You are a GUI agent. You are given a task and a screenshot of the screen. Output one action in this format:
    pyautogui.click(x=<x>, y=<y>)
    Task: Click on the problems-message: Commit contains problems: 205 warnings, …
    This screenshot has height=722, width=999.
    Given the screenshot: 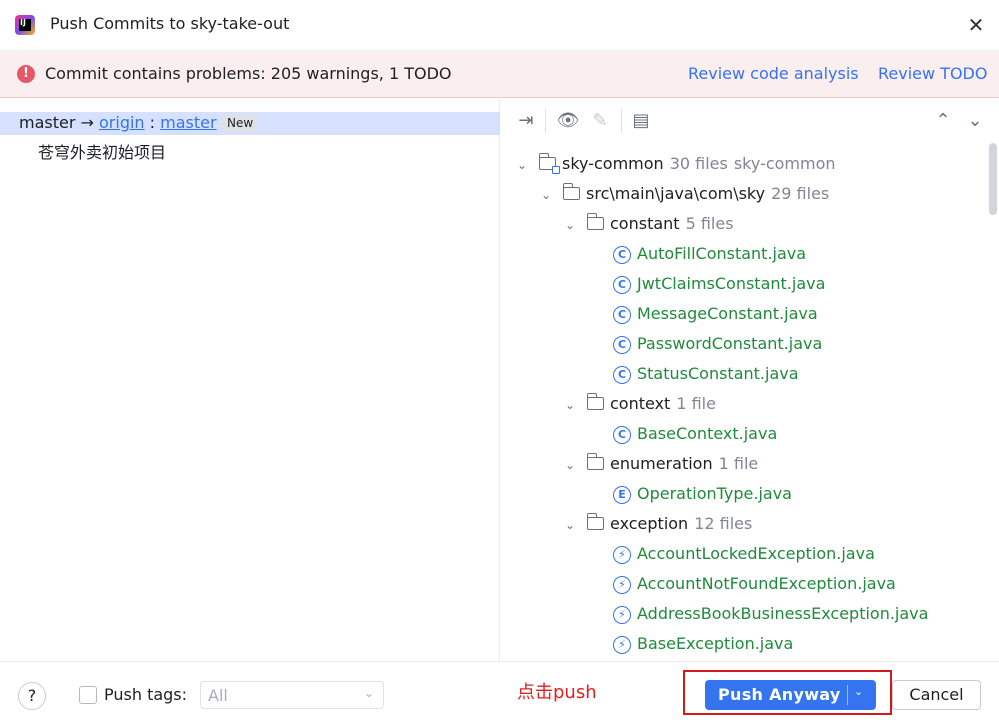 What is the action you would take?
    pyautogui.click(x=248, y=73)
    